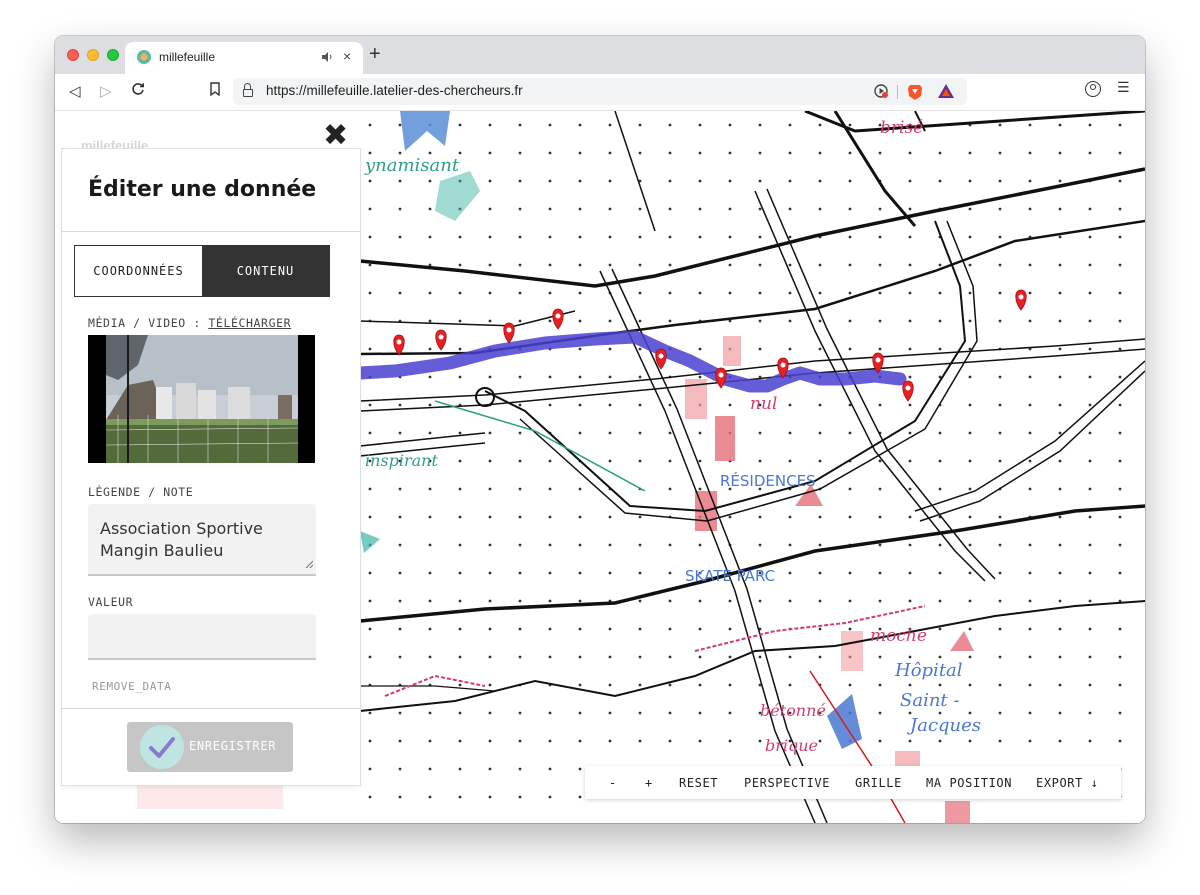 This screenshot has height=895, width=1200. Describe the element at coordinates (187, 57) in the screenshot. I see `tab-title: millefeuille` at that location.